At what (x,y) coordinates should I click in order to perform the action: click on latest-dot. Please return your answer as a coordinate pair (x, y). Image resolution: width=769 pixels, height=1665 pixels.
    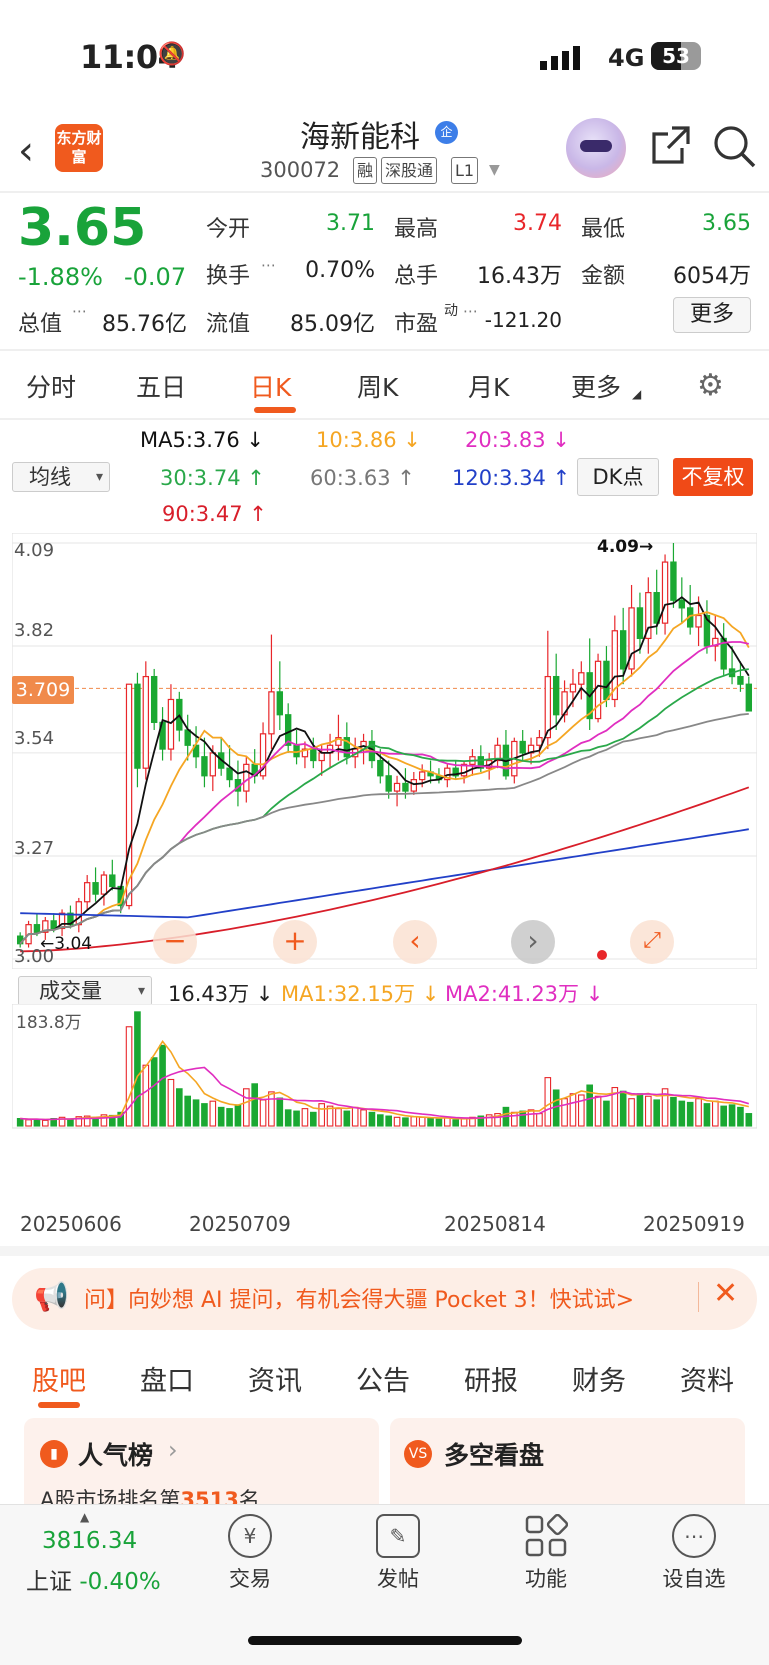
    Looking at the image, I should click on (602, 955).